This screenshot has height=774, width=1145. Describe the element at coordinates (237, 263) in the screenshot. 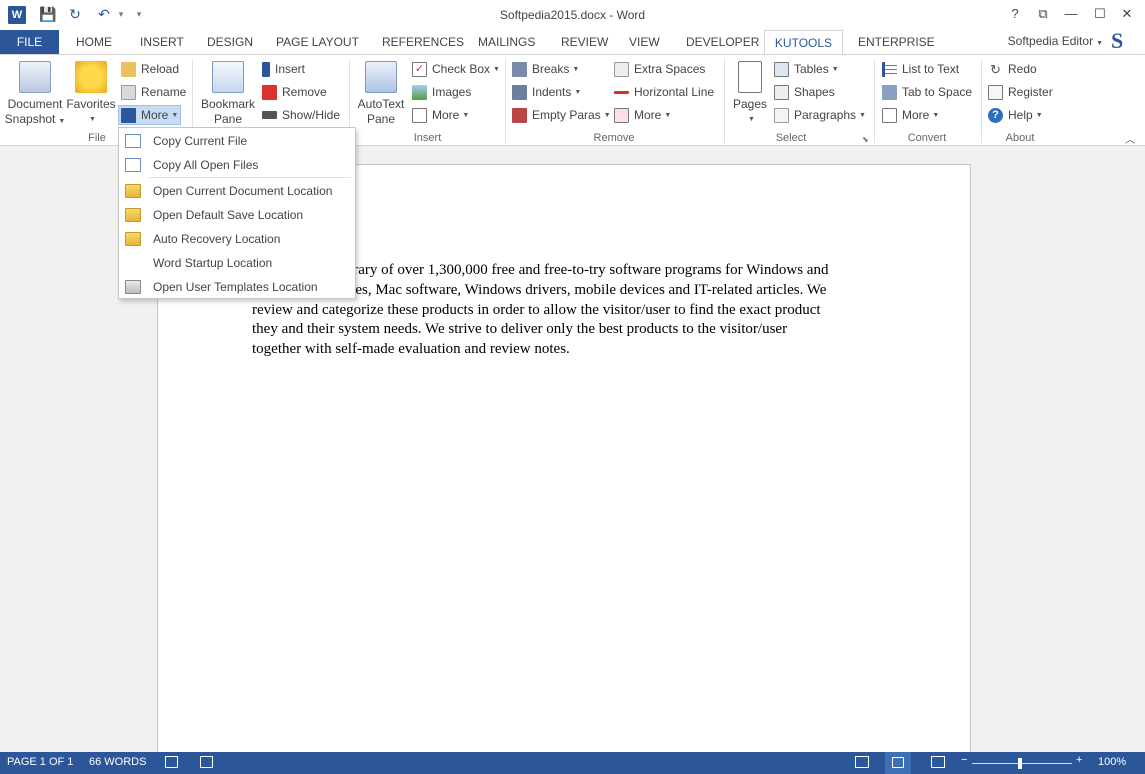

I see `menu-item-word-startup-location: Word Startup Location` at that location.